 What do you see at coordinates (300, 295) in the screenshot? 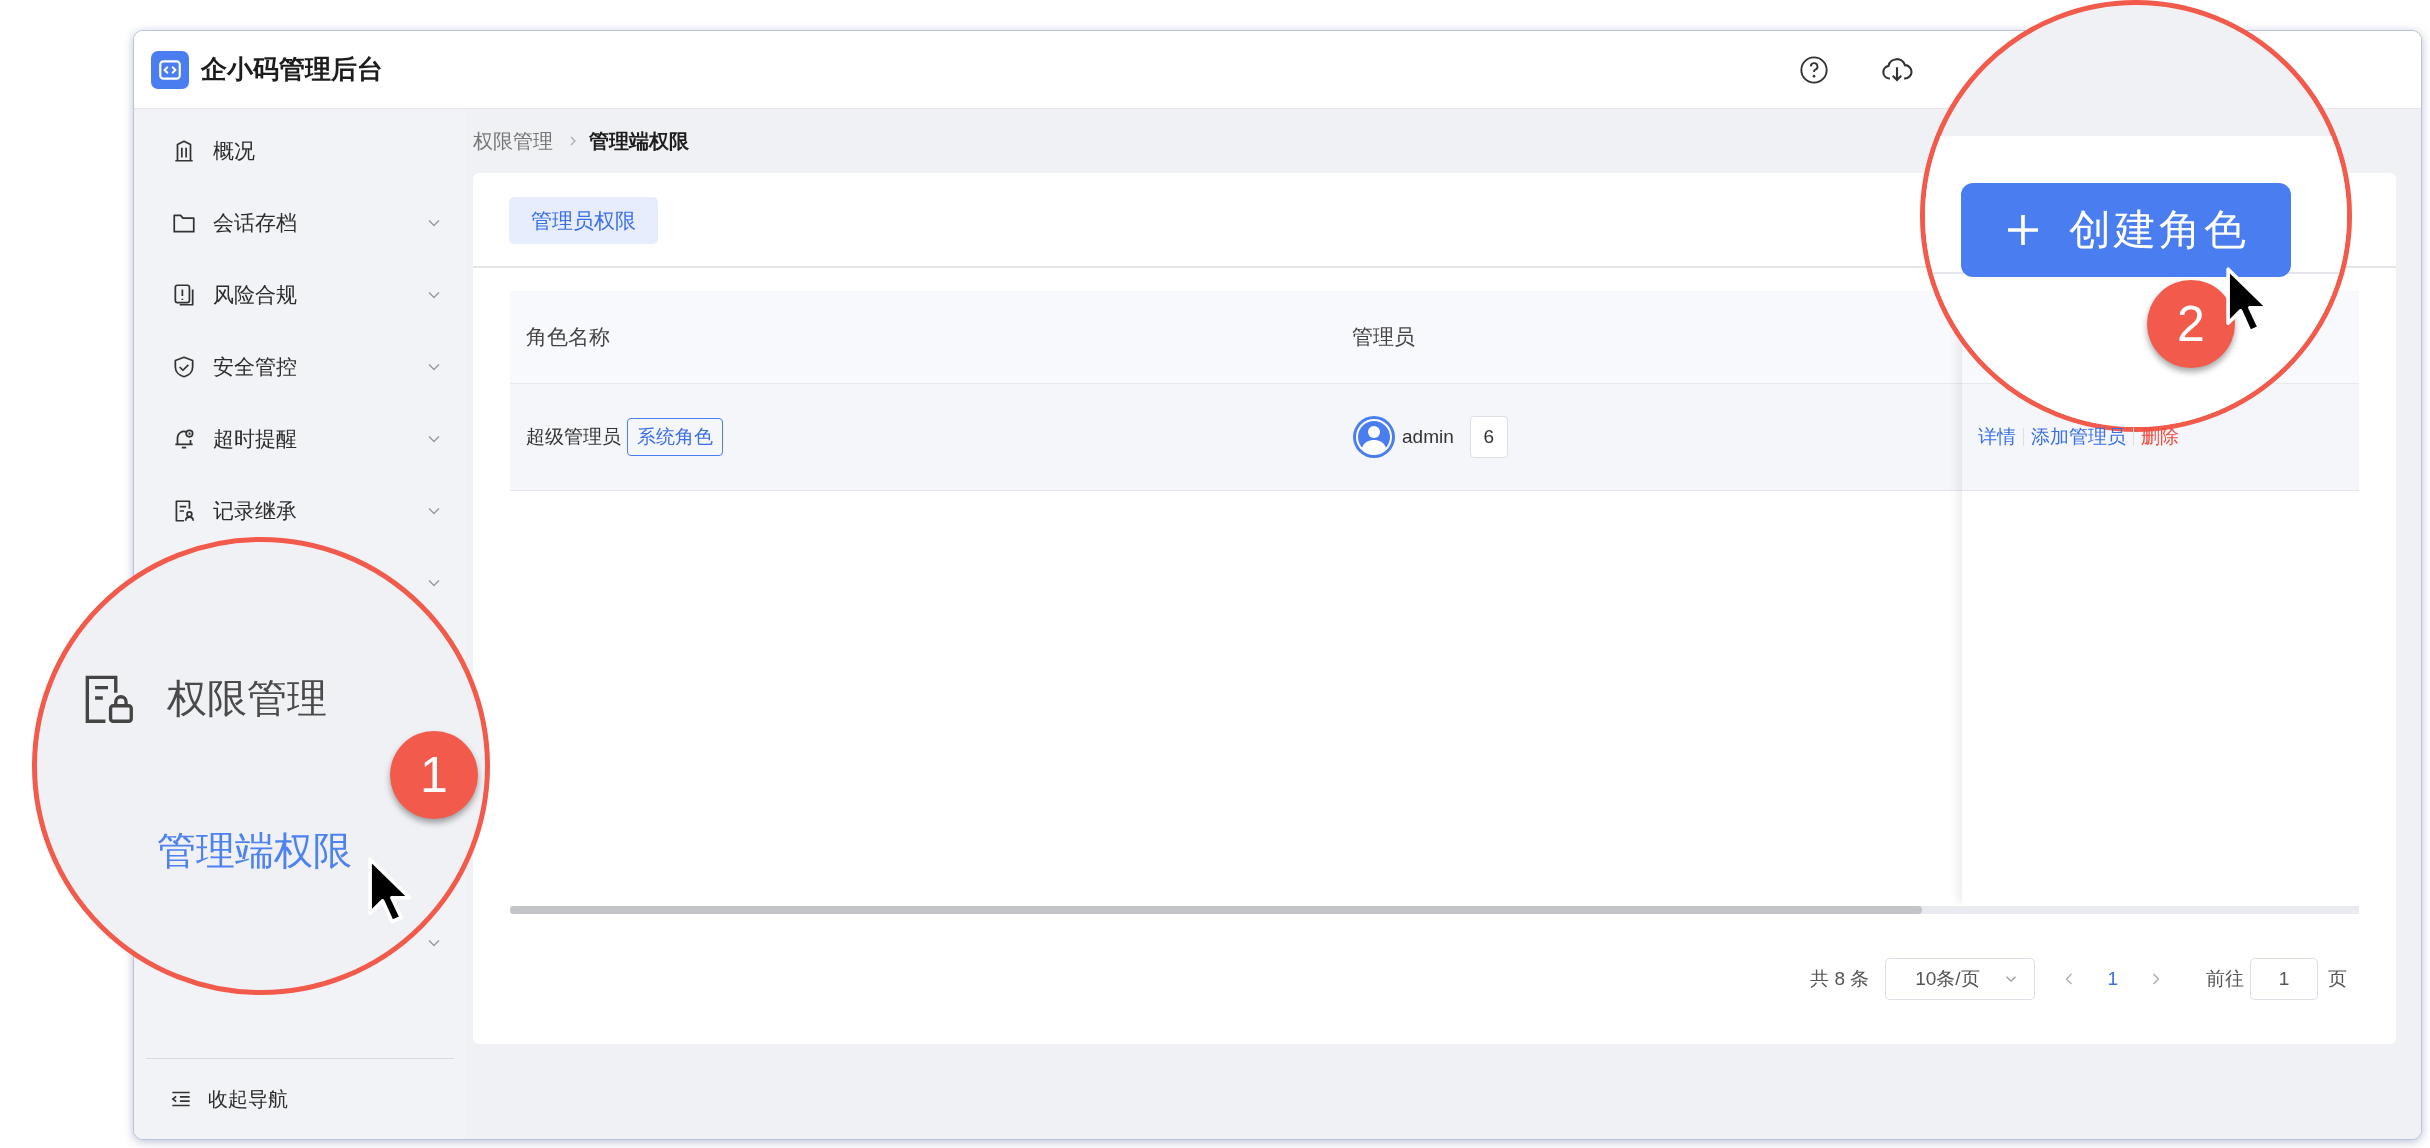
I see `nav-item: 风险合规` at bounding box center [300, 295].